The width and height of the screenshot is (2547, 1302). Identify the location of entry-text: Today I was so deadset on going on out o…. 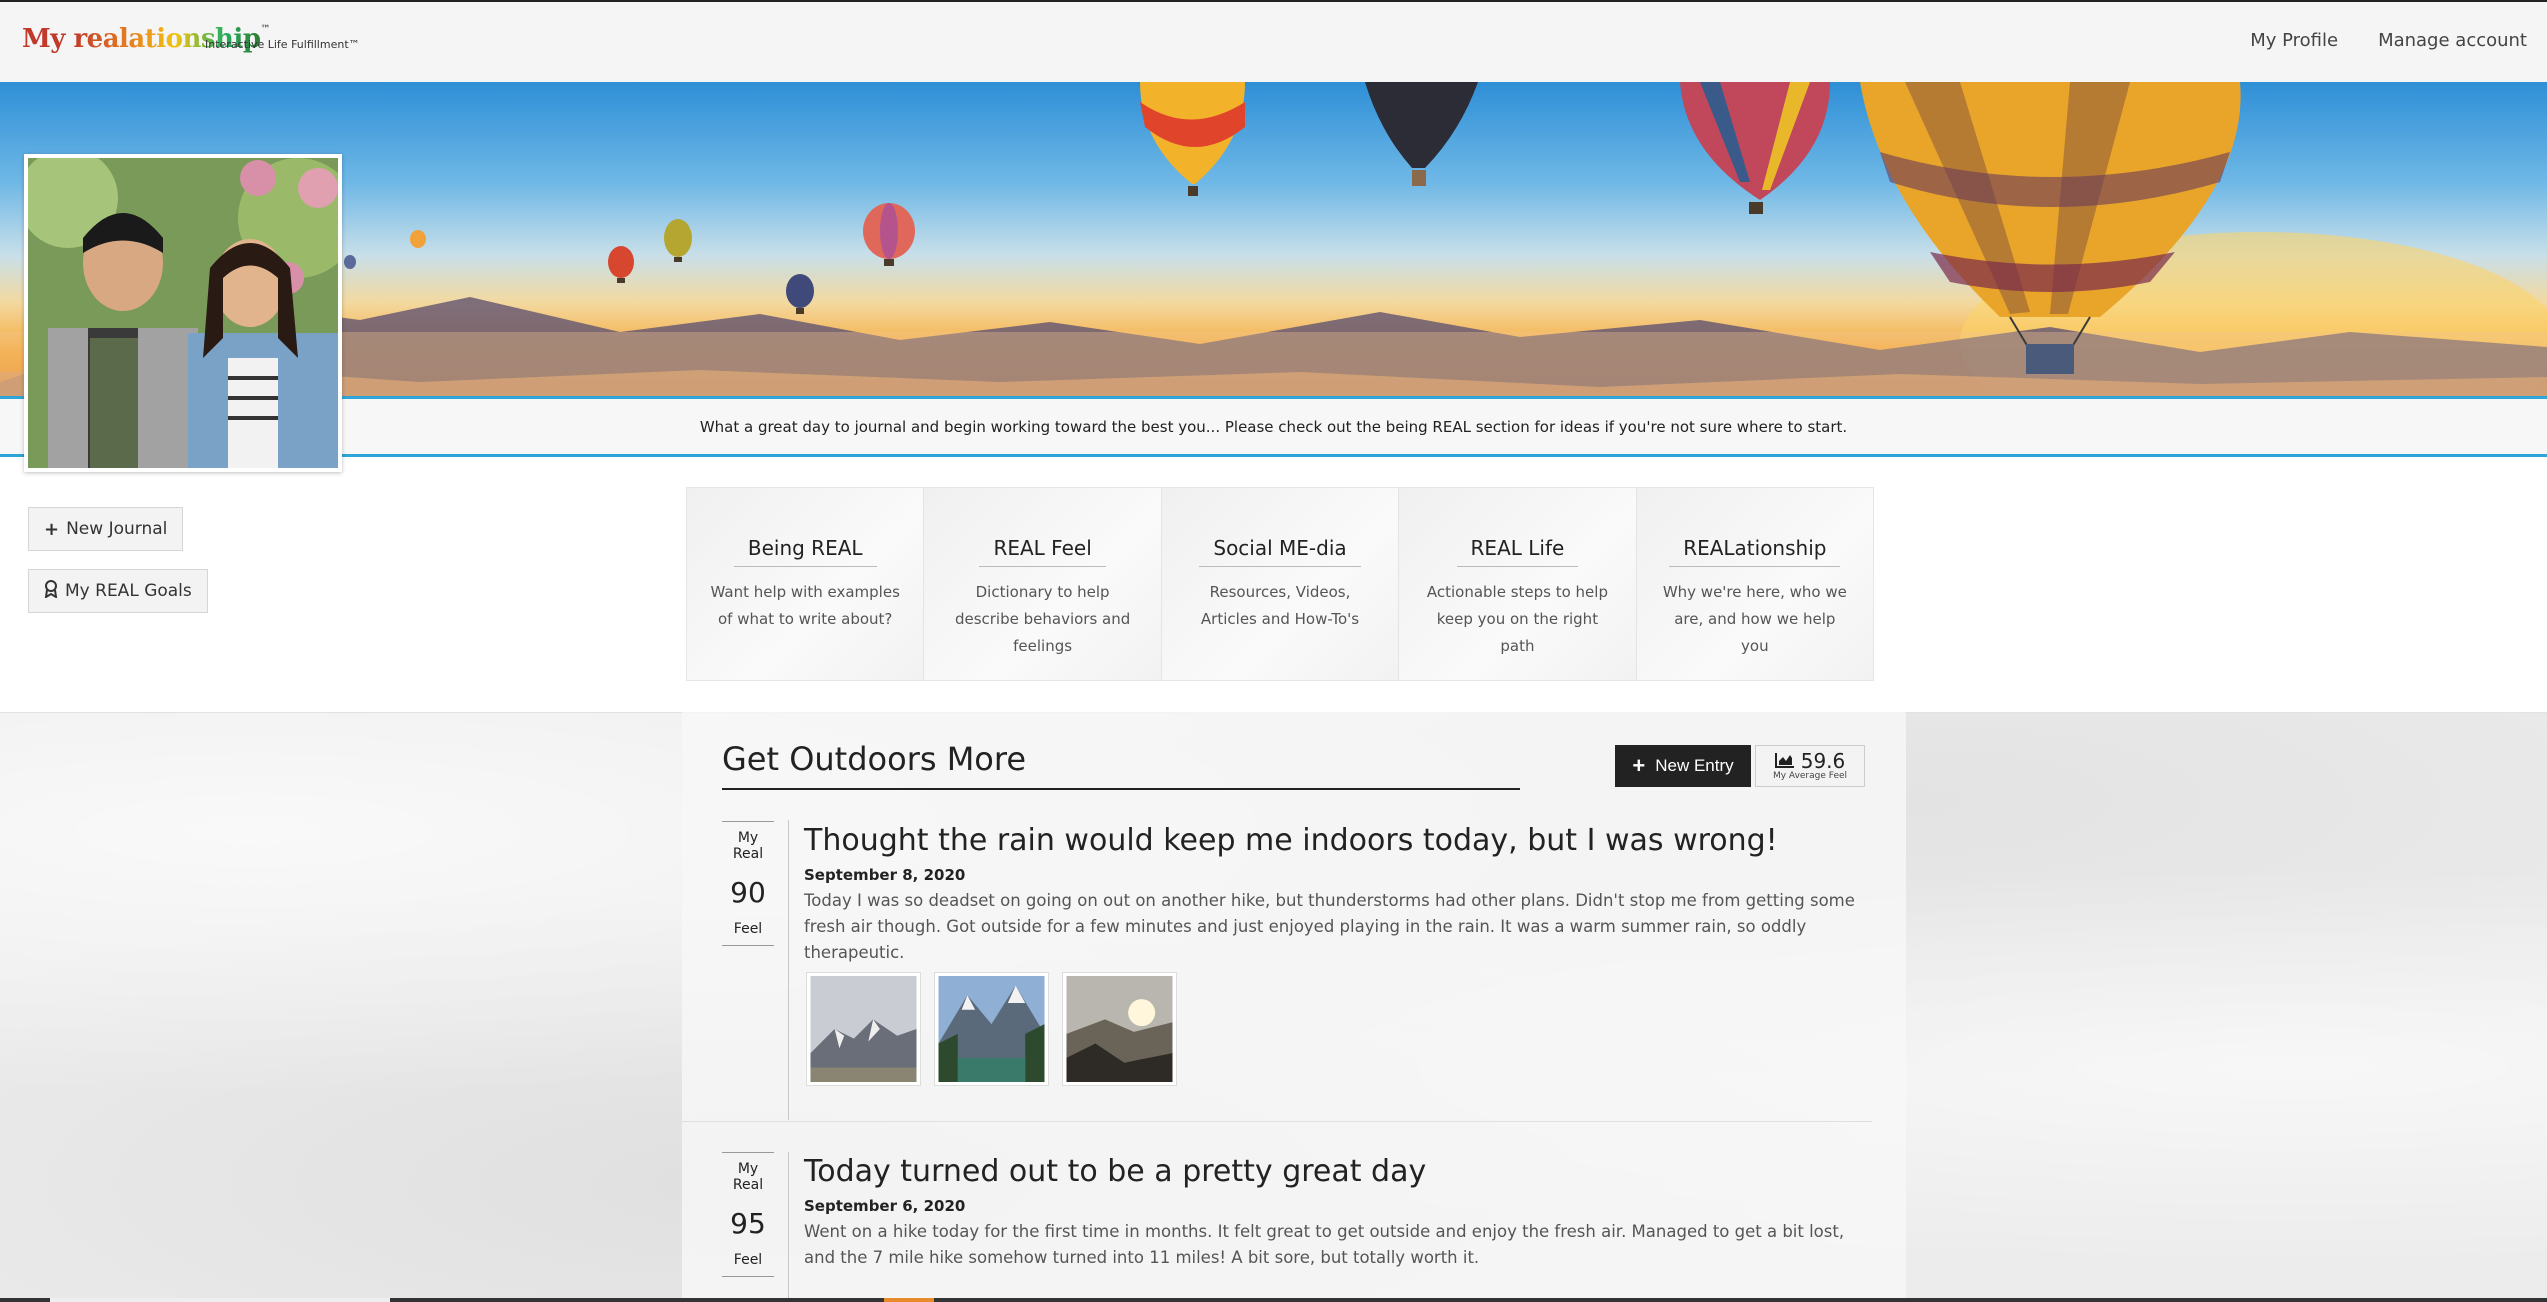
(1329, 926).